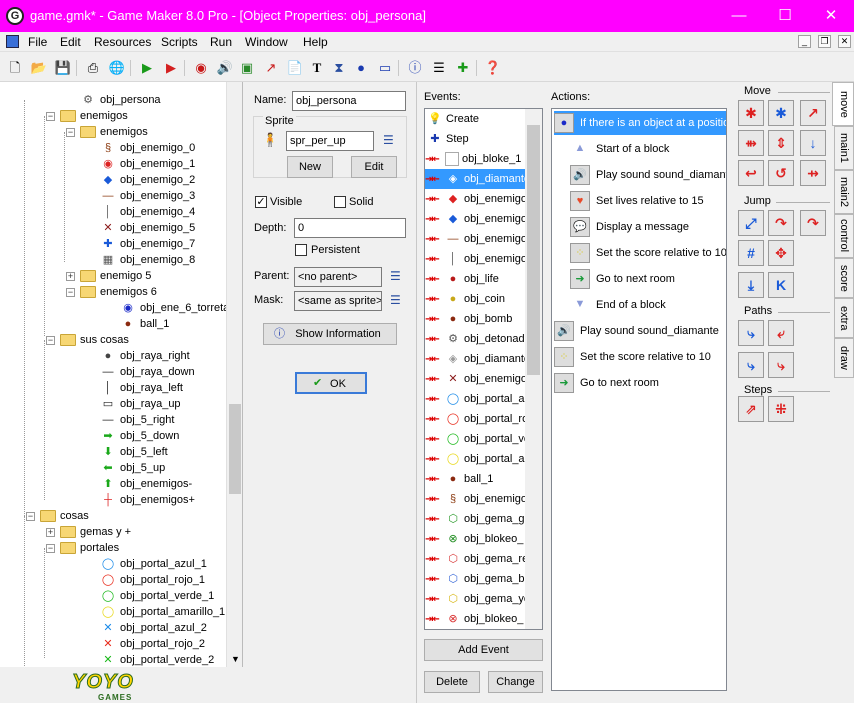 The width and height of the screenshot is (854, 703). I want to click on collision-event: ⇥⇤ ⬡ obj_gema_re, so click(476, 559).